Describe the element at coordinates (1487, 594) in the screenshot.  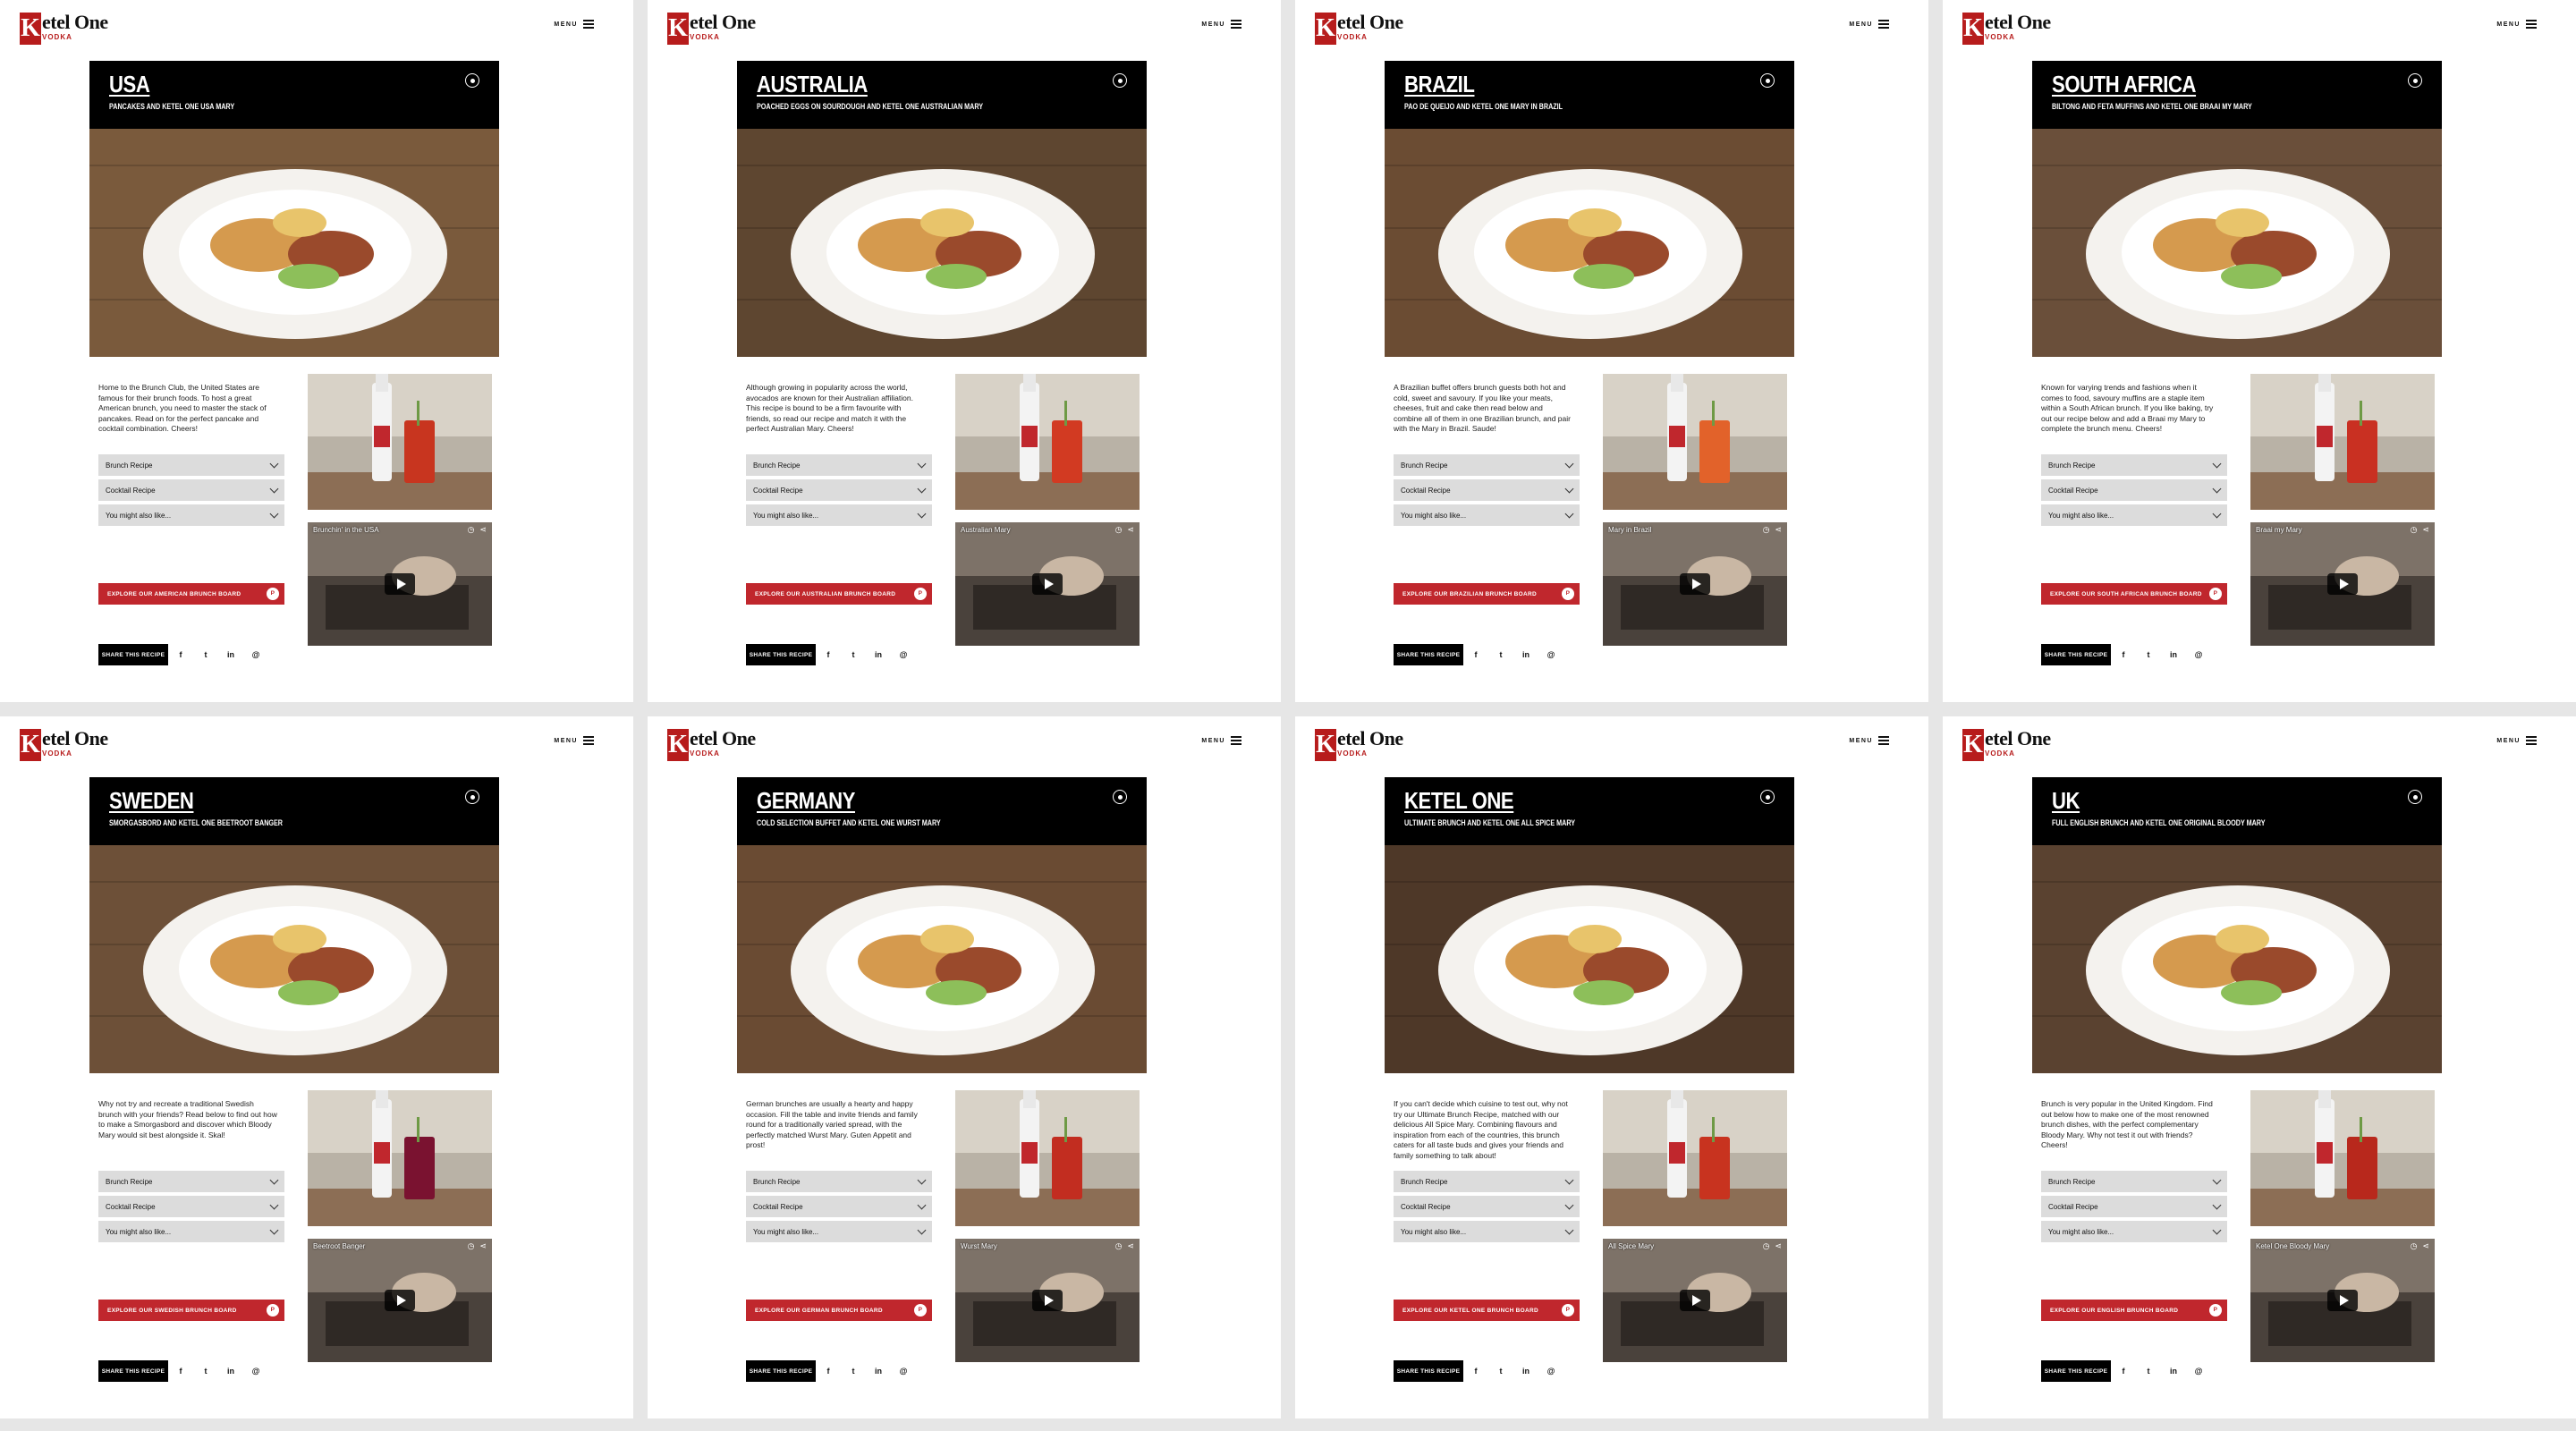
I see `explore-board-button: EXPLORE OUR BRAZILIAN BRUNCH BOARD P` at that location.